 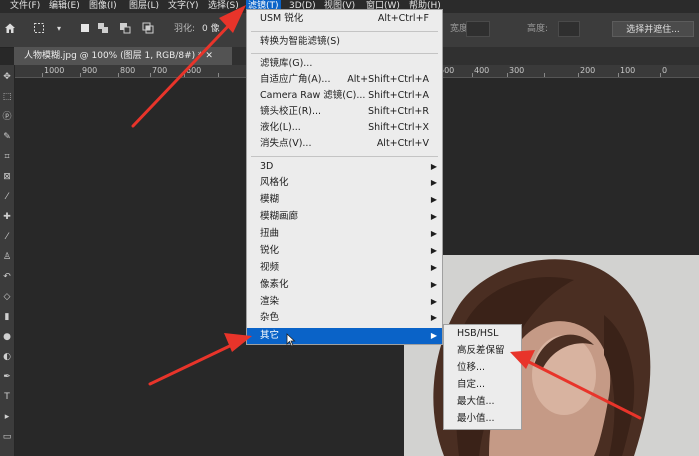 What do you see at coordinates (7, 417) in the screenshot?
I see `path-select-tool-icon: ▸` at bounding box center [7, 417].